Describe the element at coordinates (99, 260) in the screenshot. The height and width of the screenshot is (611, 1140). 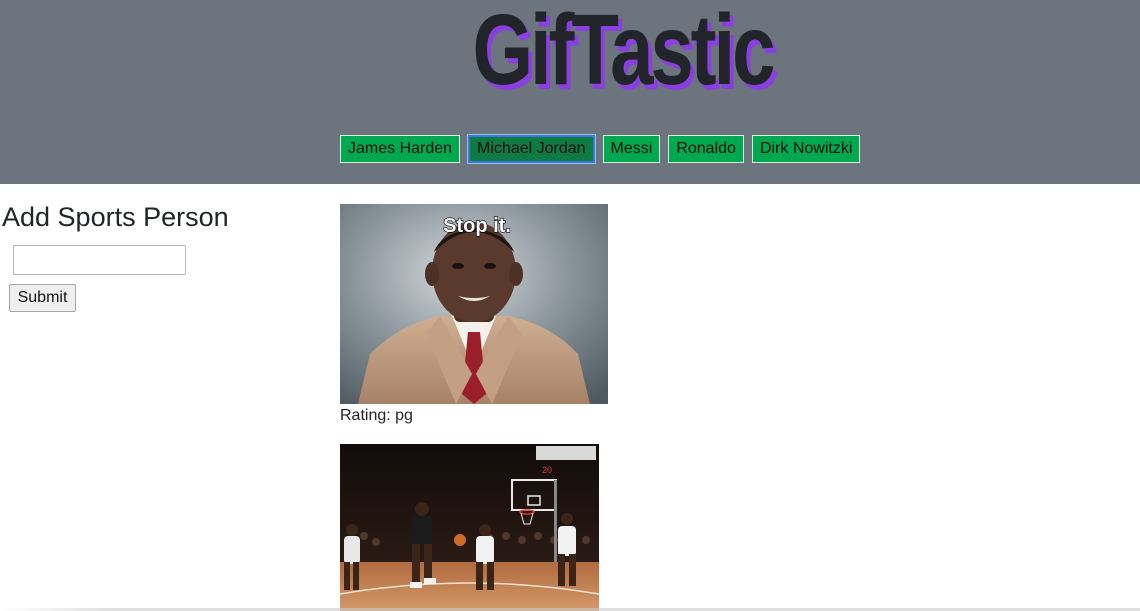
I see `add-person-input` at that location.